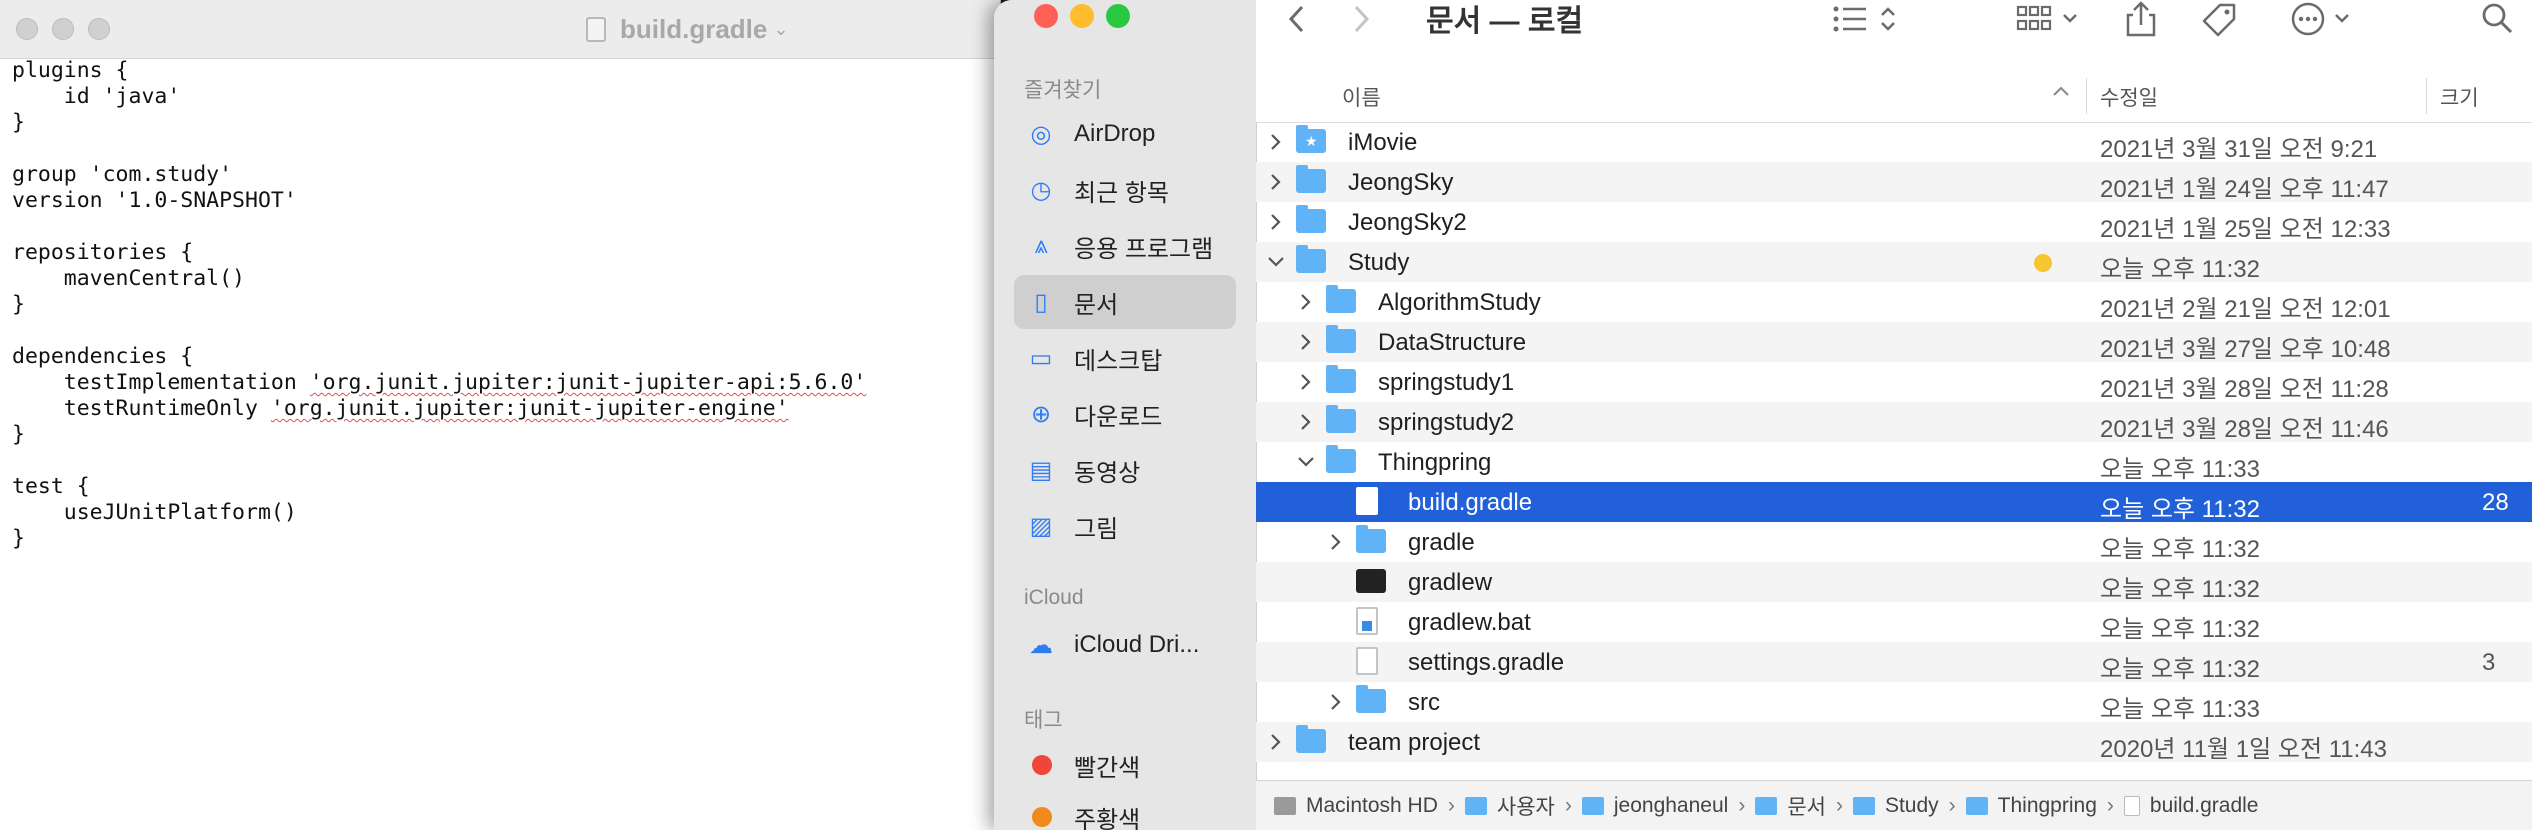  Describe the element at coordinates (1125, 765) in the screenshot. I see `sidebar-item-tag-red: 빨간색` at that location.